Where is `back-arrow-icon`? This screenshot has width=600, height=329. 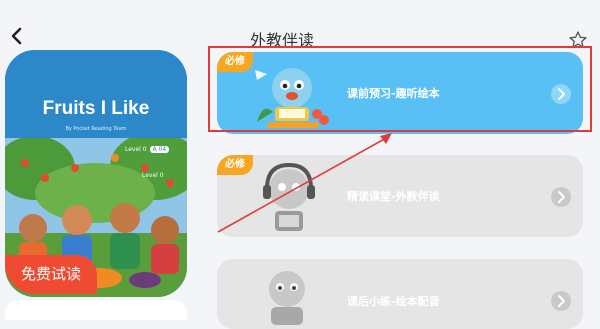
back-arrow-icon is located at coordinates (17, 36).